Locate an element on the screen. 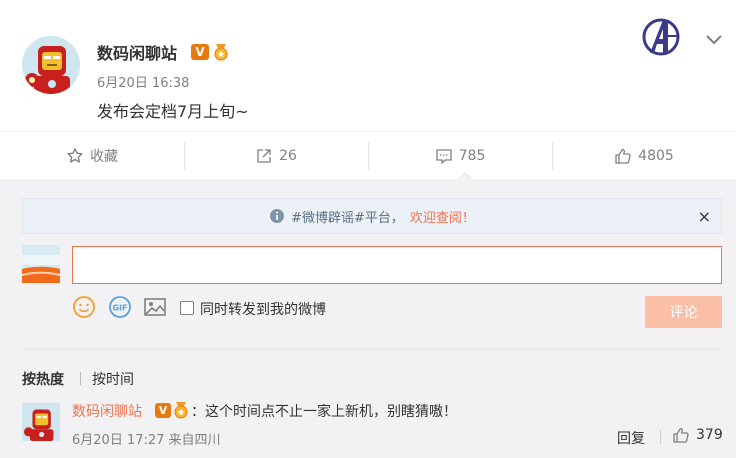 Image resolution: width=736 pixels, height=458 pixels. post-action-bar: 收藏 26 785 4805 is located at coordinates (368, 155).